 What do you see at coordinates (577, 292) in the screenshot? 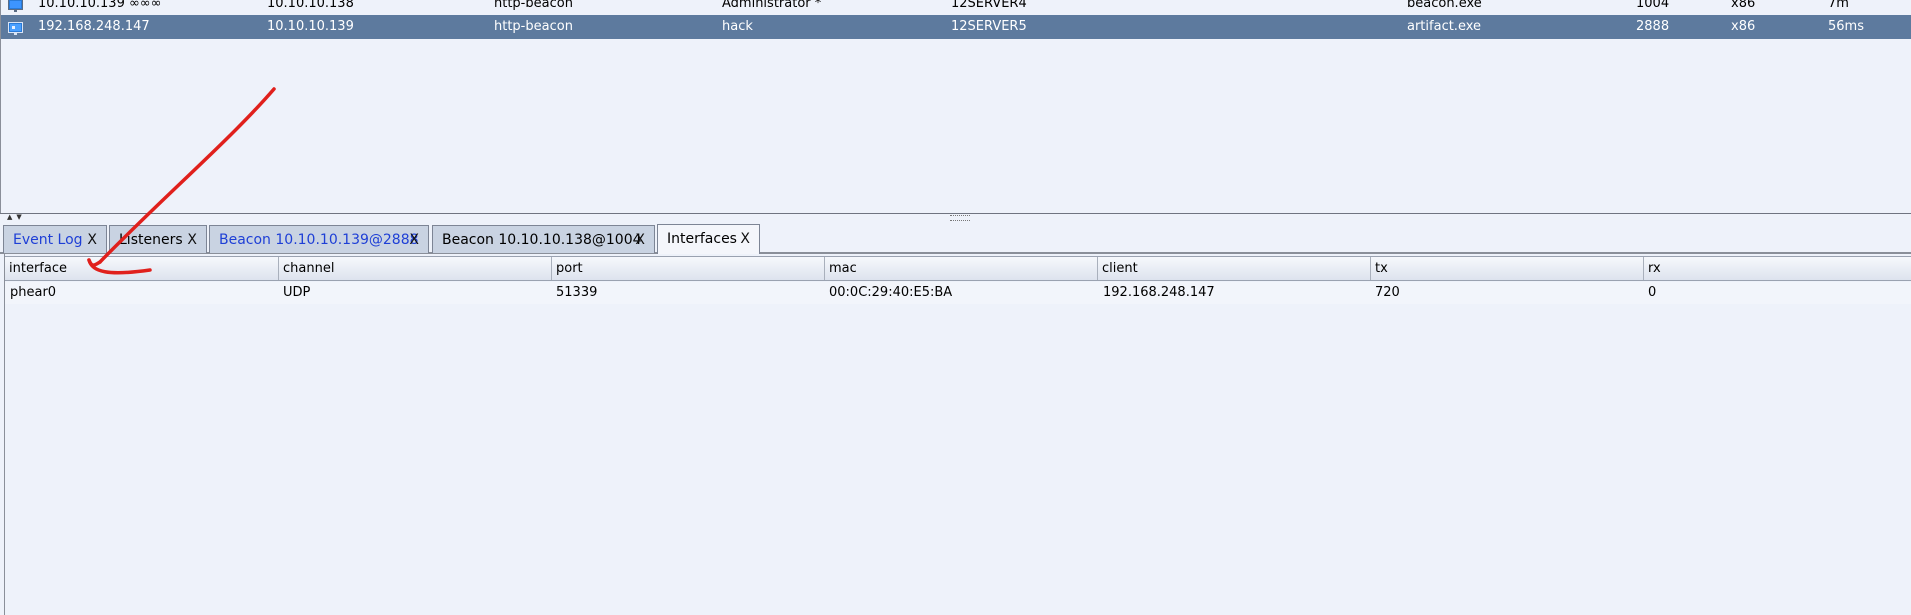
I see `cell-port: 51339` at bounding box center [577, 292].